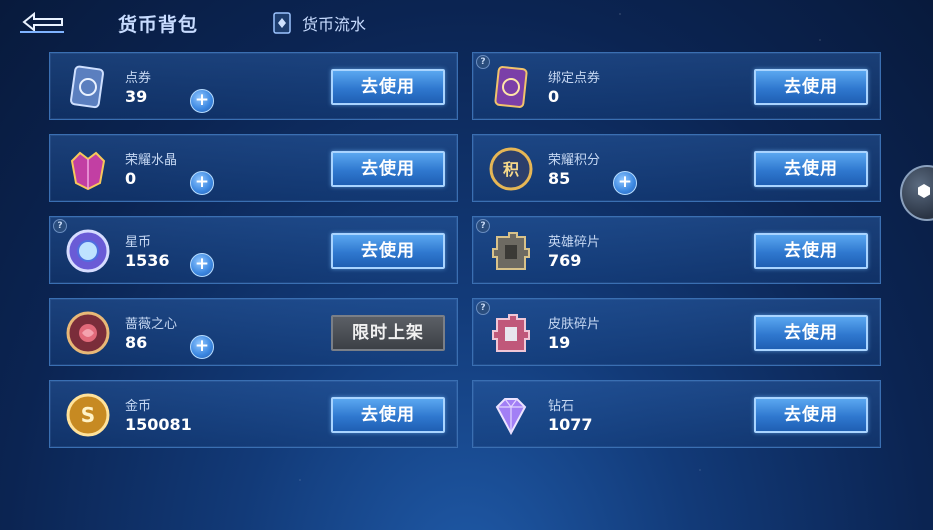  What do you see at coordinates (574, 242) in the screenshot?
I see `currency-name: 英雄碎片` at bounding box center [574, 242].